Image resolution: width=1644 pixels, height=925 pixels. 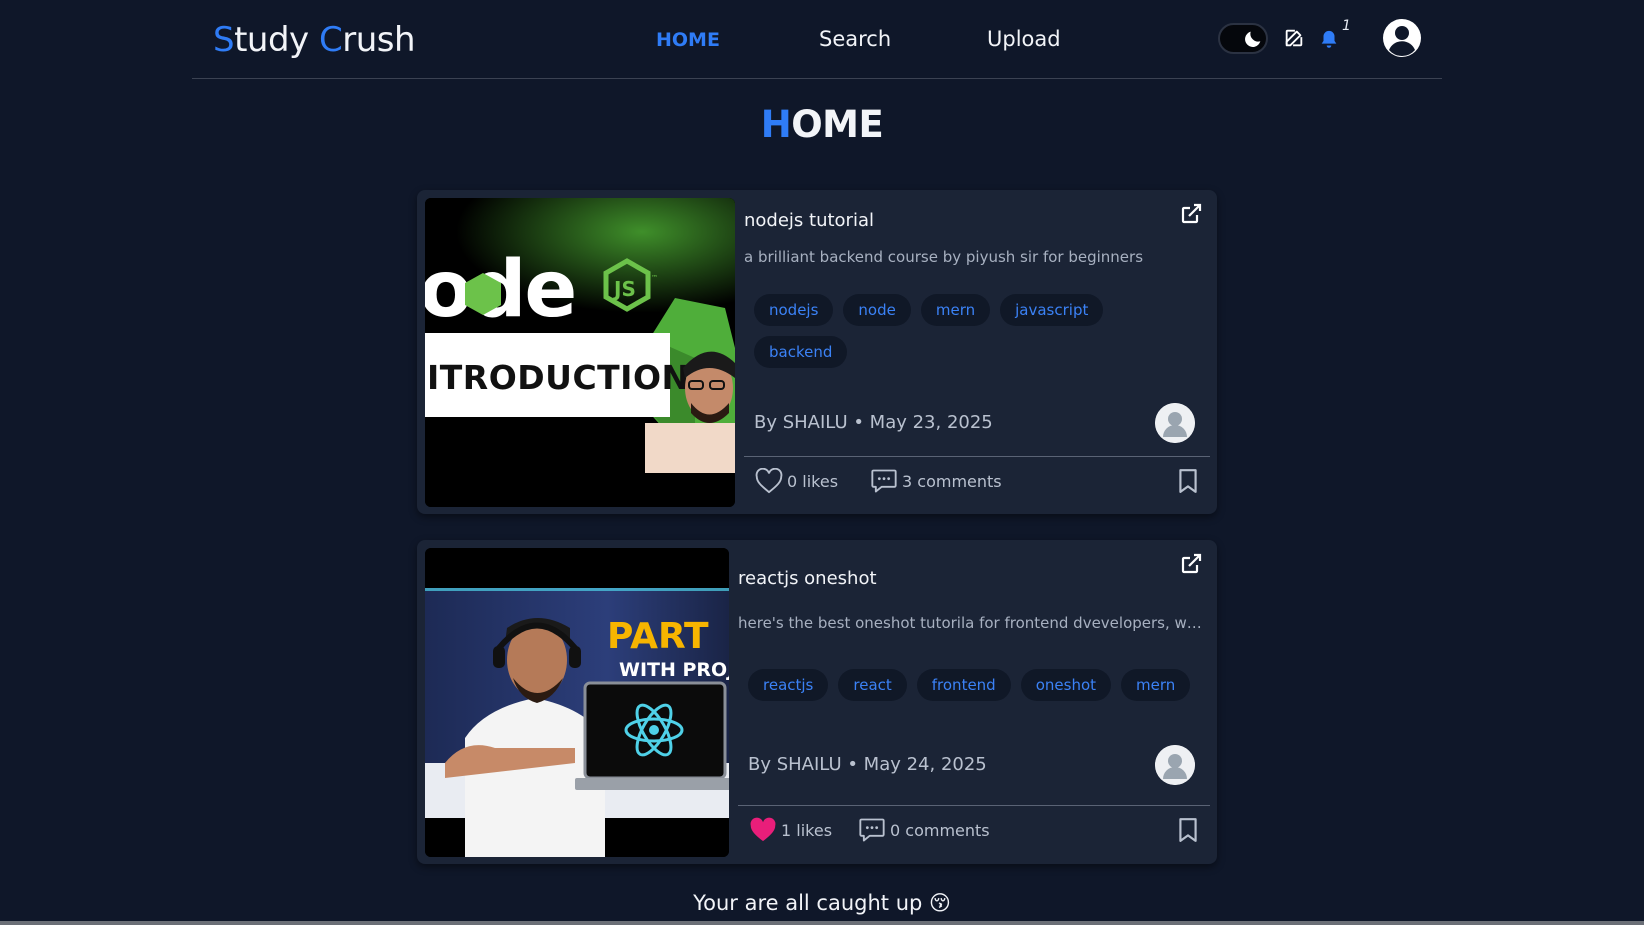 I want to click on tag: oneshot, so click(x=1066, y=685).